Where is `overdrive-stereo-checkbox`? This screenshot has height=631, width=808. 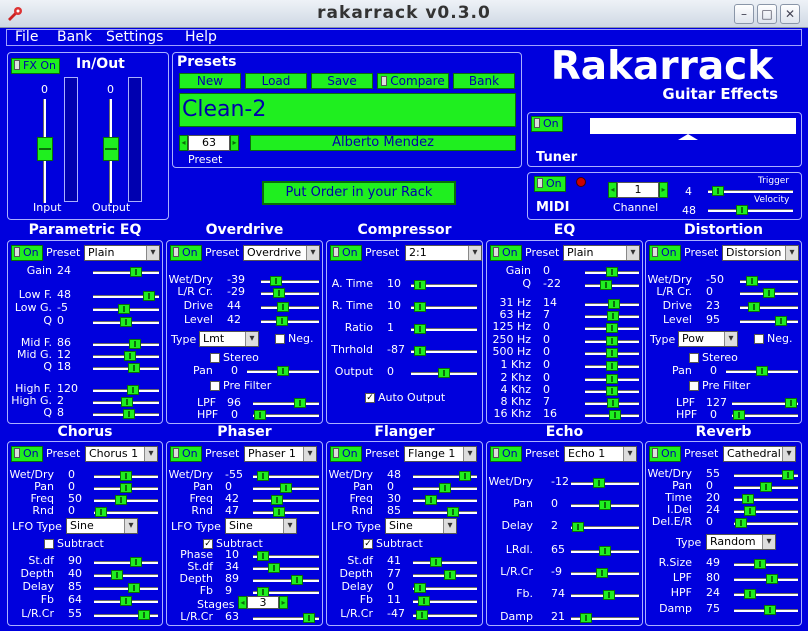 overdrive-stereo-checkbox is located at coordinates (215, 358).